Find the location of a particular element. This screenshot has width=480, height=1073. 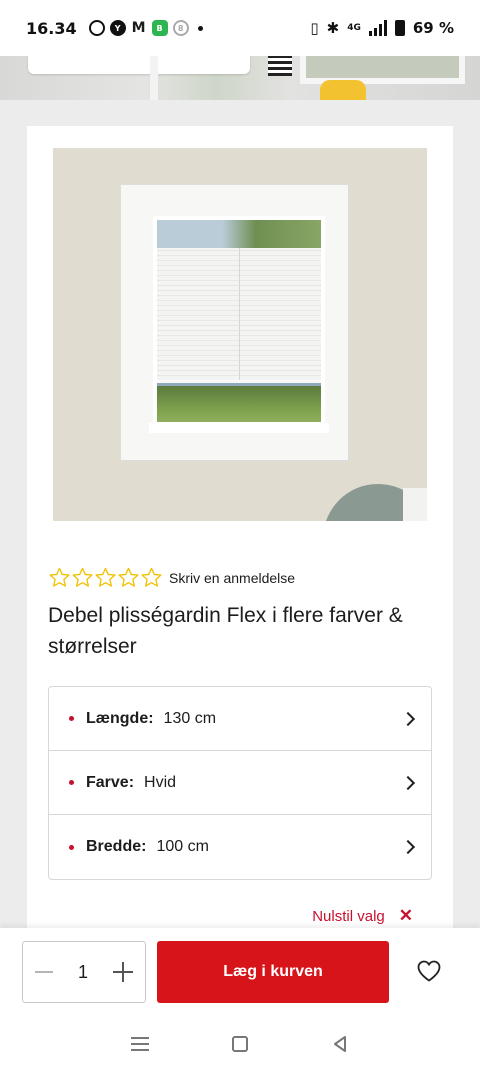

home-icon is located at coordinates (239, 1043).